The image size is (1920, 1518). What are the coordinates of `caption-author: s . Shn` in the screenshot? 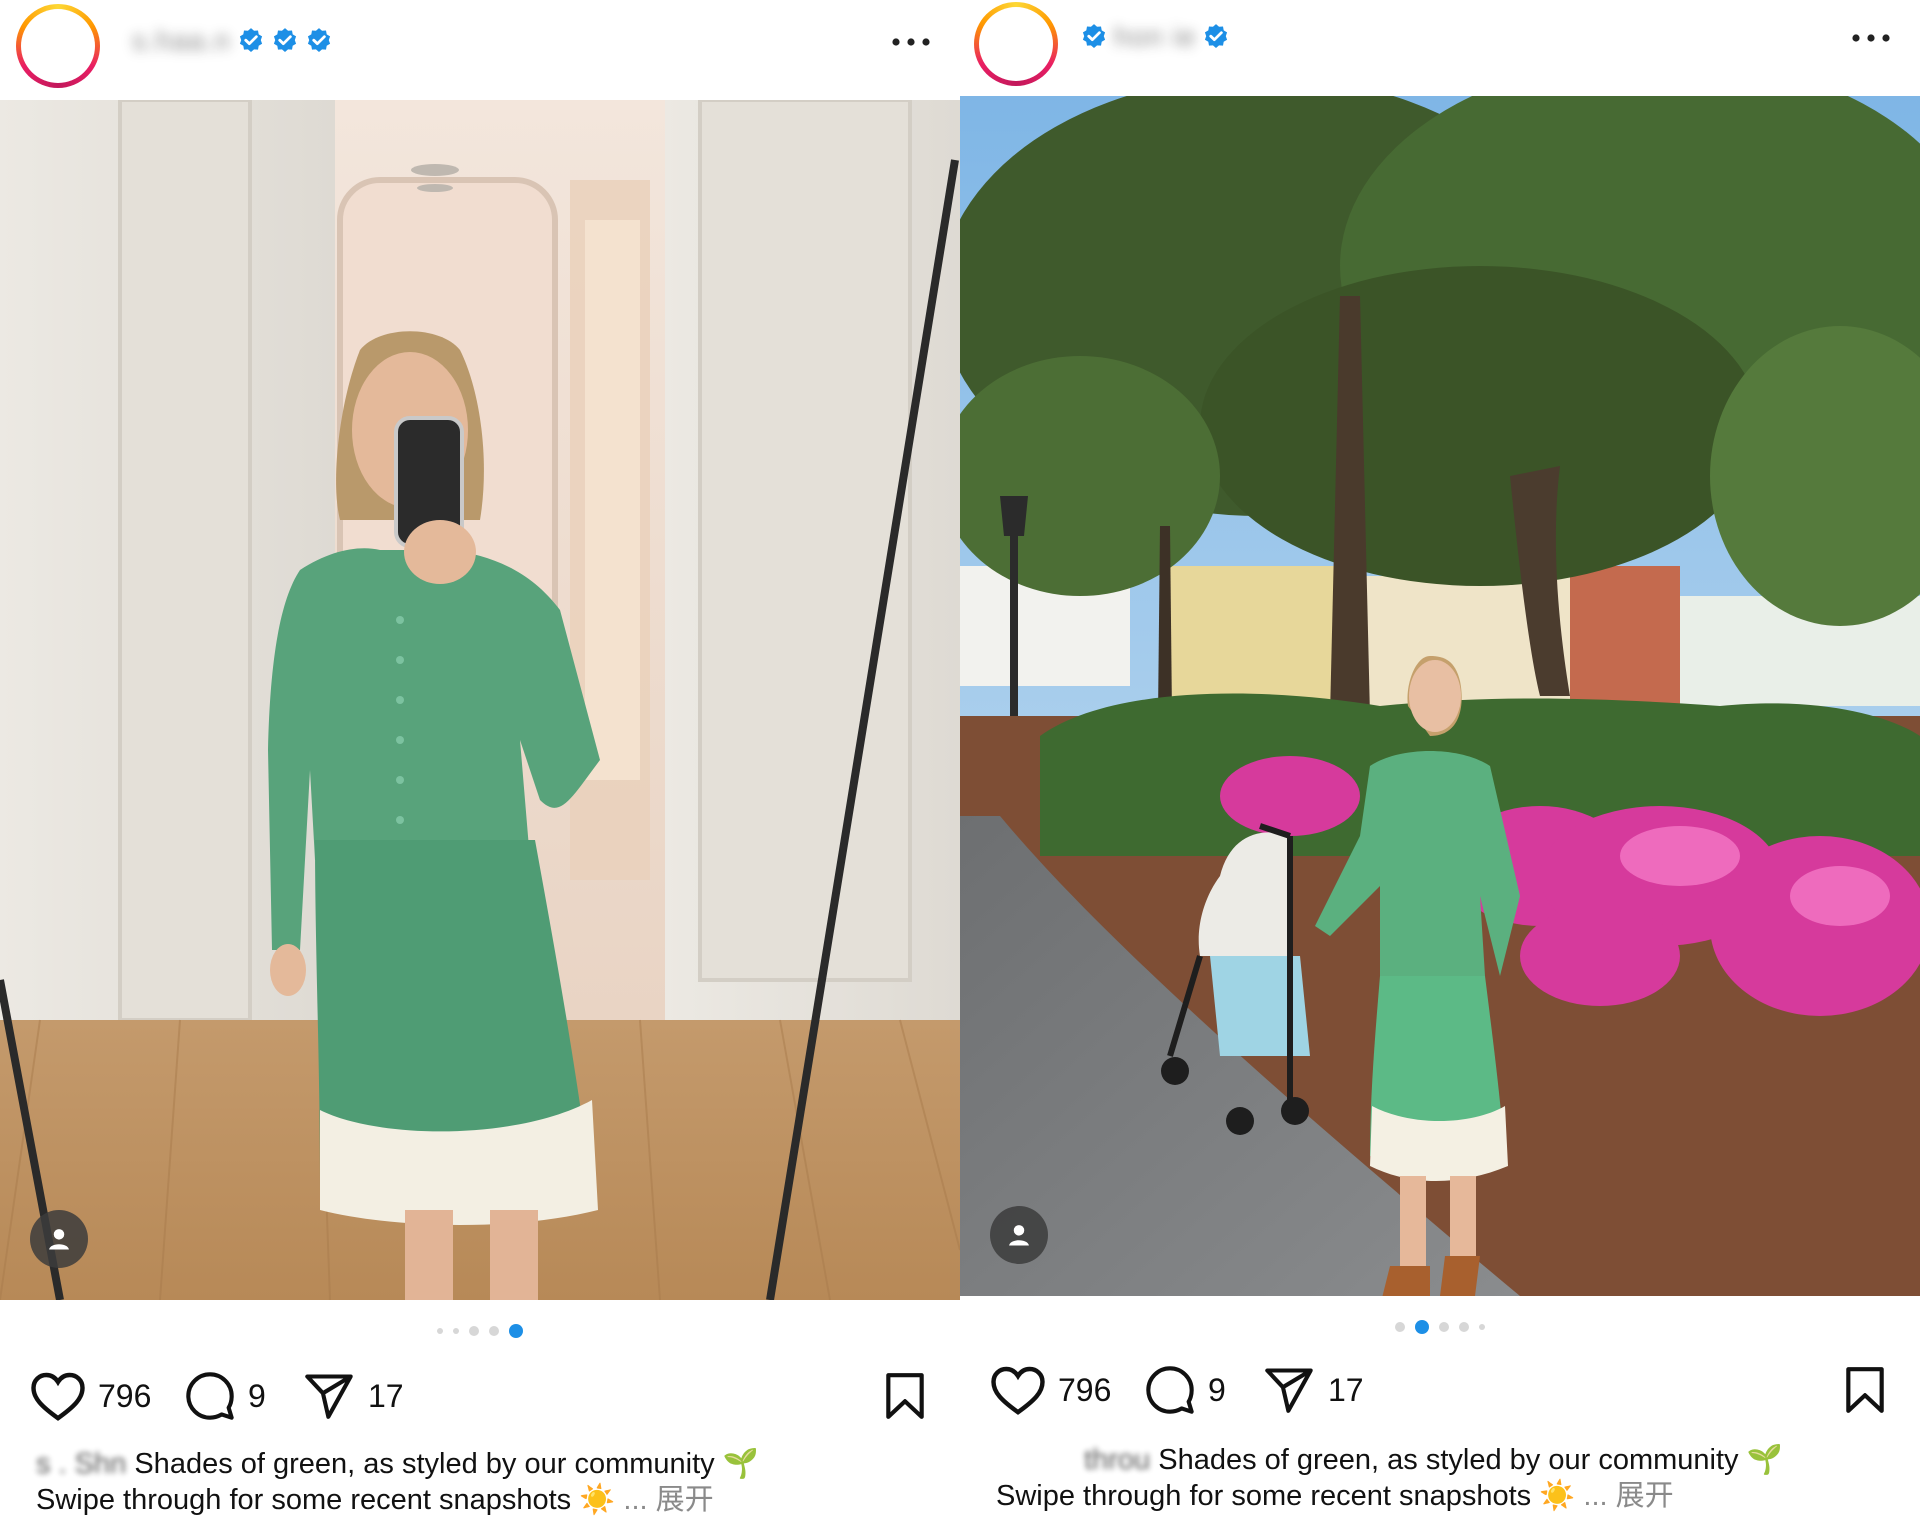 It's located at (81, 1464).